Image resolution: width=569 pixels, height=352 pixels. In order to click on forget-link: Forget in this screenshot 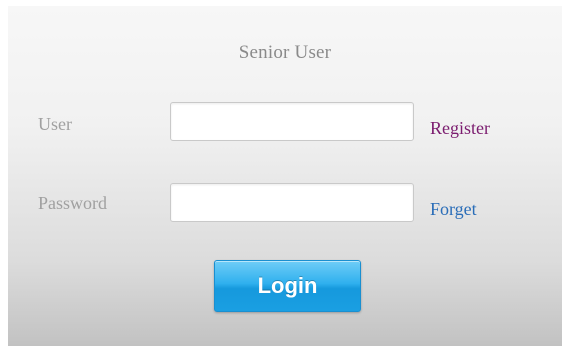, I will do `click(453, 209)`.